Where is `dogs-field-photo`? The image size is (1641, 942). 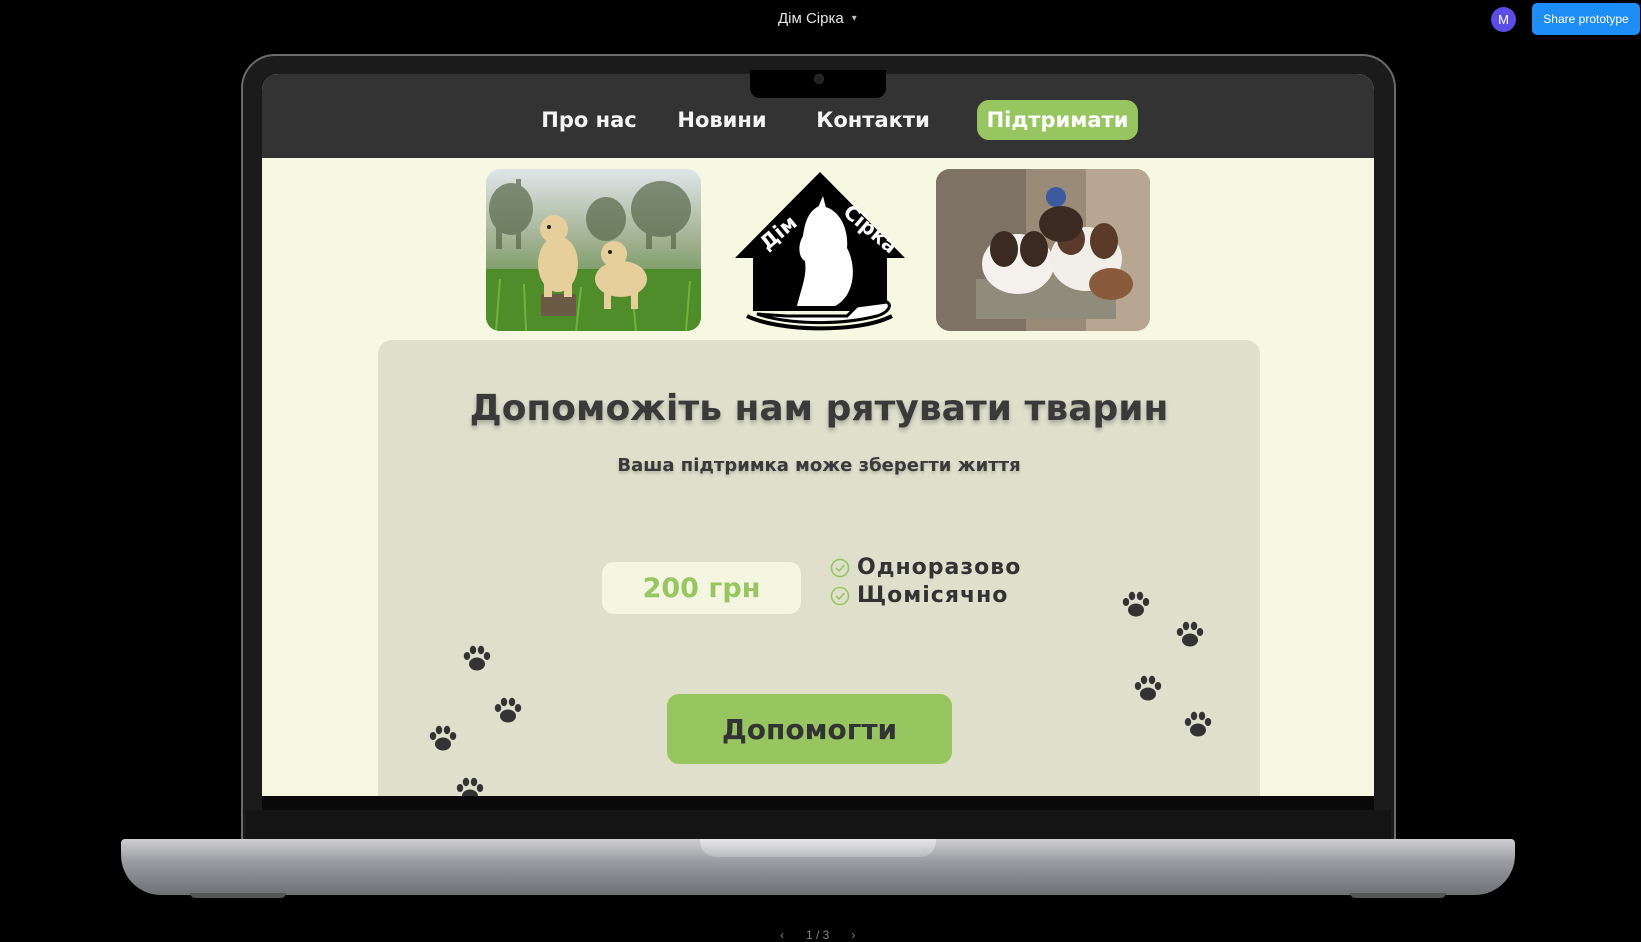 dogs-field-photo is located at coordinates (593, 250).